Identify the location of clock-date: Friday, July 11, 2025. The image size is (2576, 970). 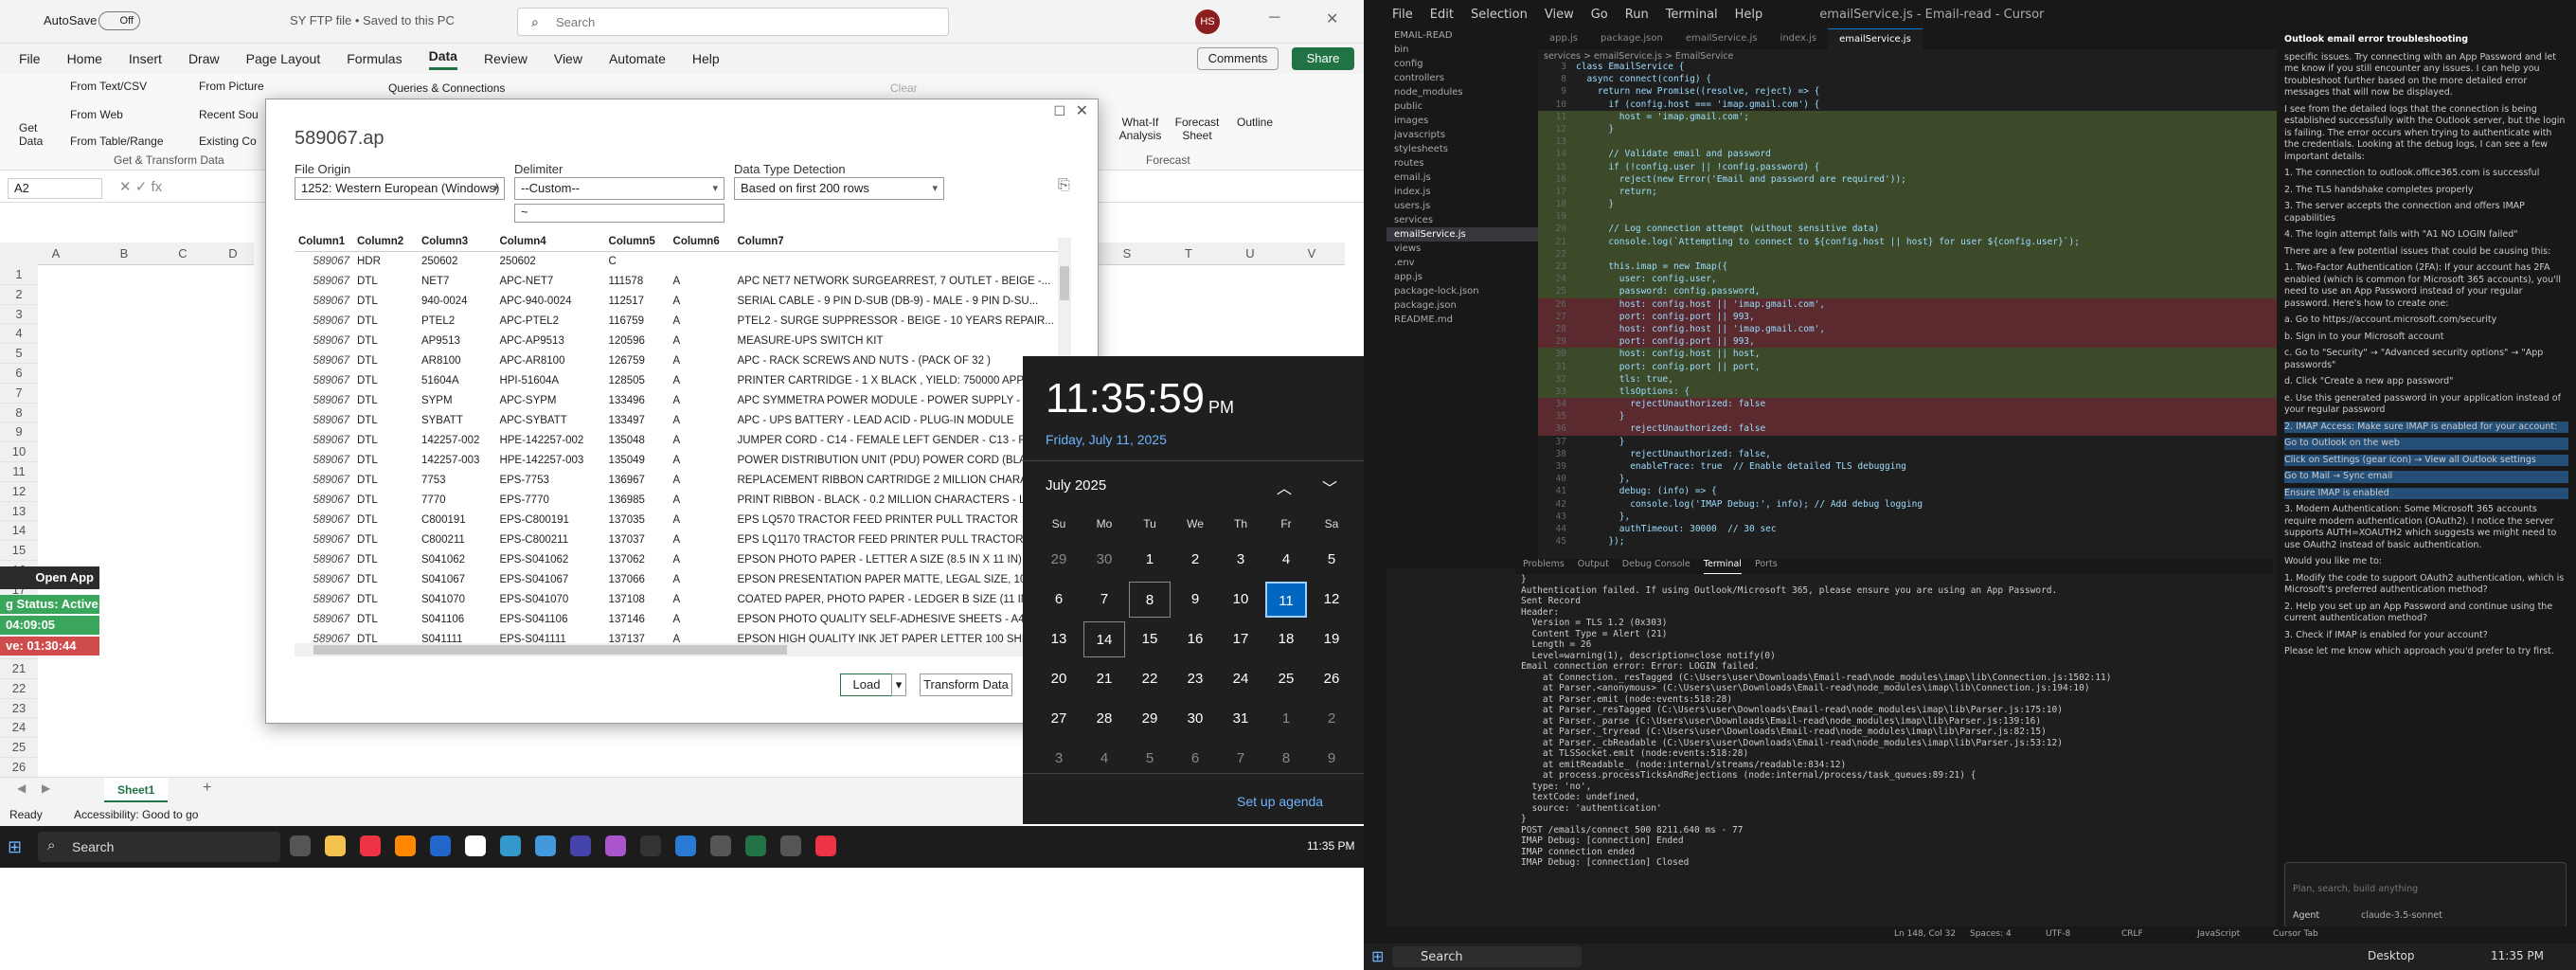
(1106, 439).